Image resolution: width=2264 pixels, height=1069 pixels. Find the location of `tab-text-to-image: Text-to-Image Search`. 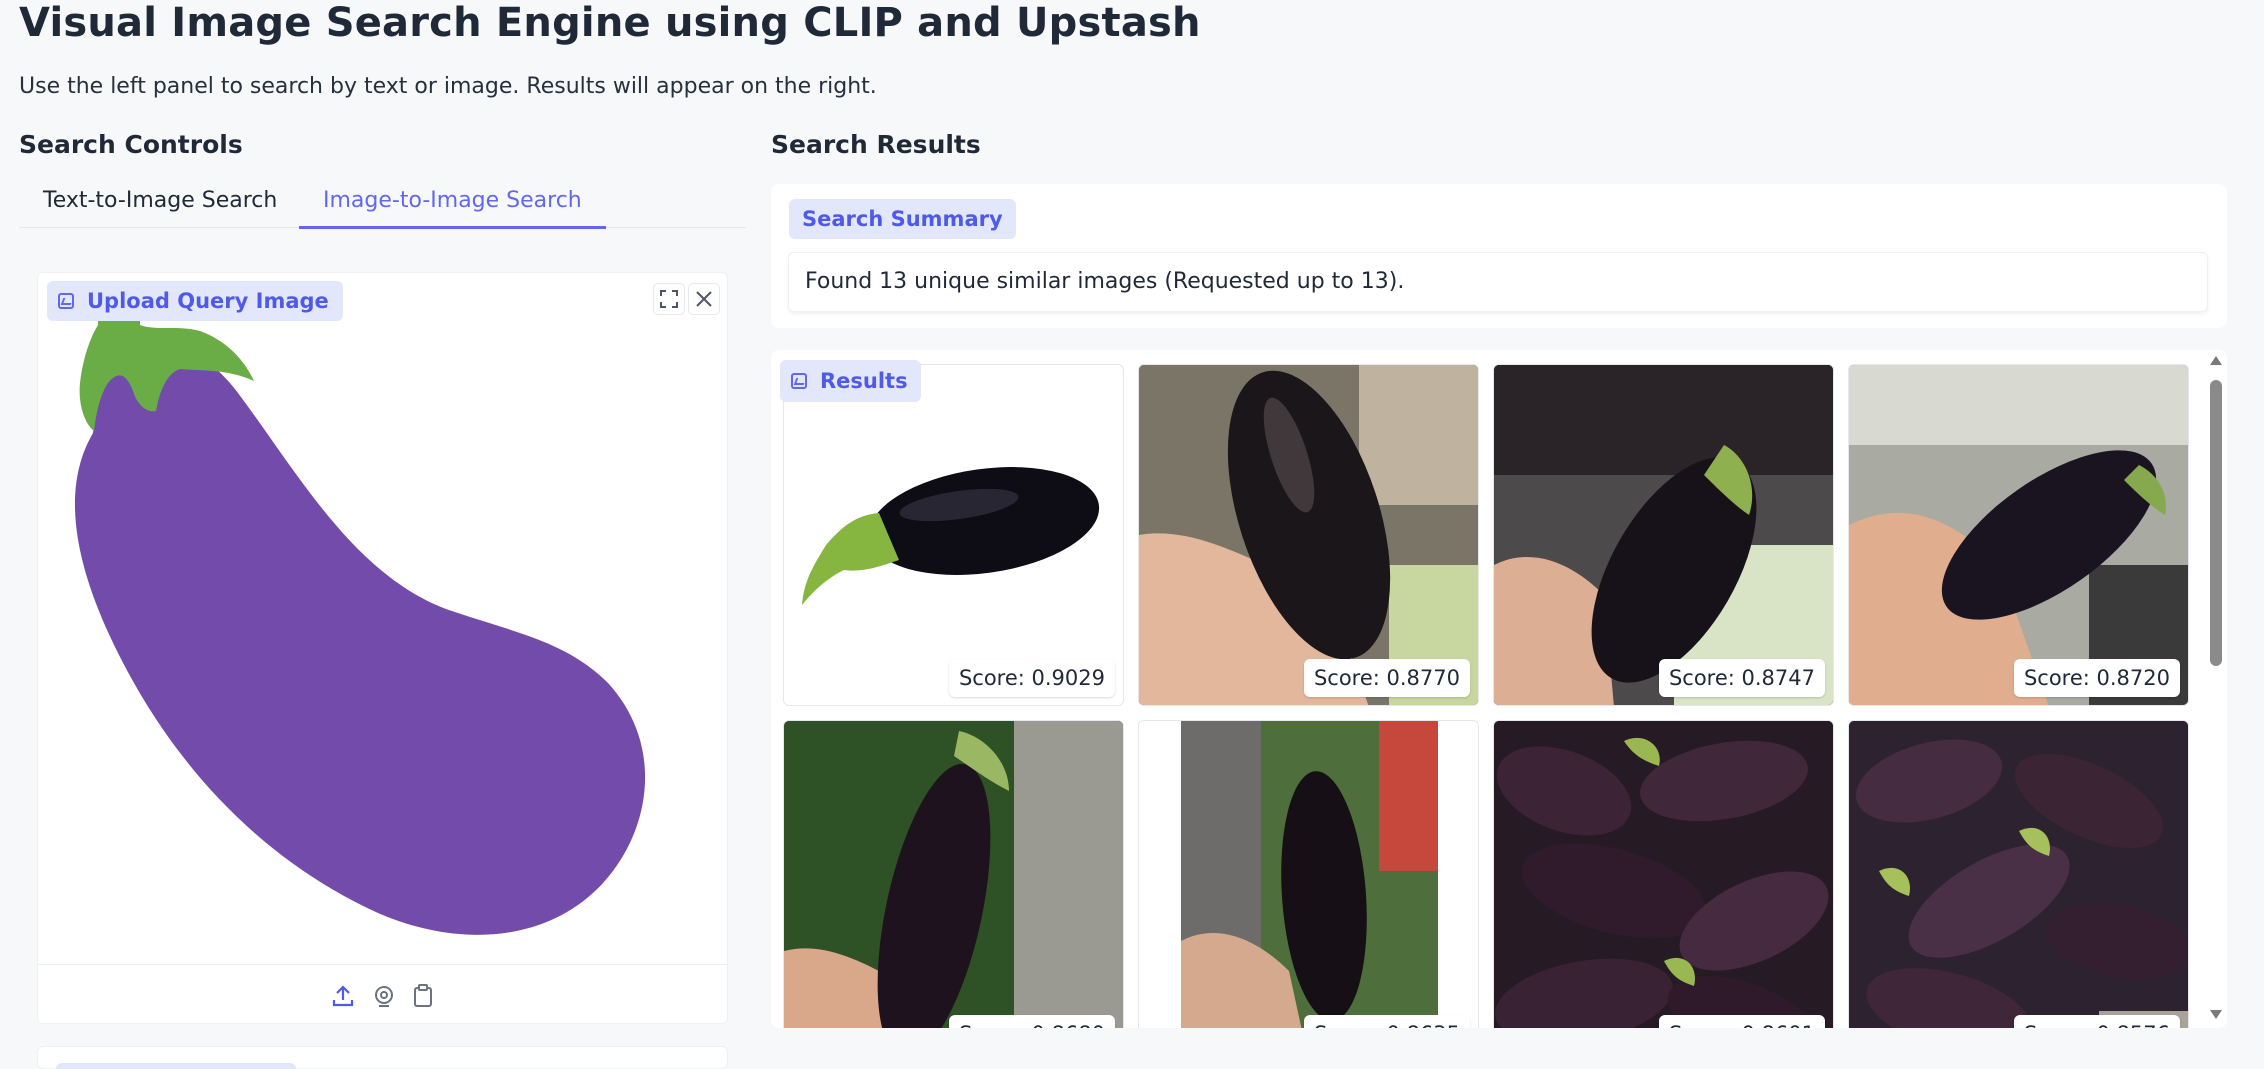

tab-text-to-image: Text-to-Image Search is located at coordinates (160, 207).